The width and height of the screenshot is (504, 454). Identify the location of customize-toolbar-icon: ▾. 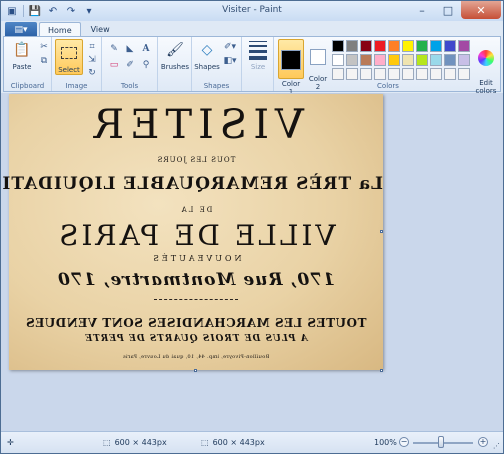
(89, 11).